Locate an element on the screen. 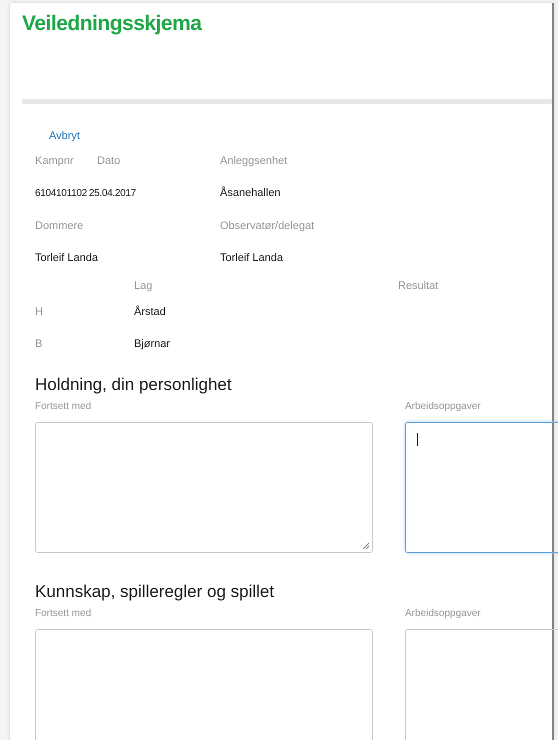 This screenshot has width=558, height=740. text-area is located at coordinates (204, 684).